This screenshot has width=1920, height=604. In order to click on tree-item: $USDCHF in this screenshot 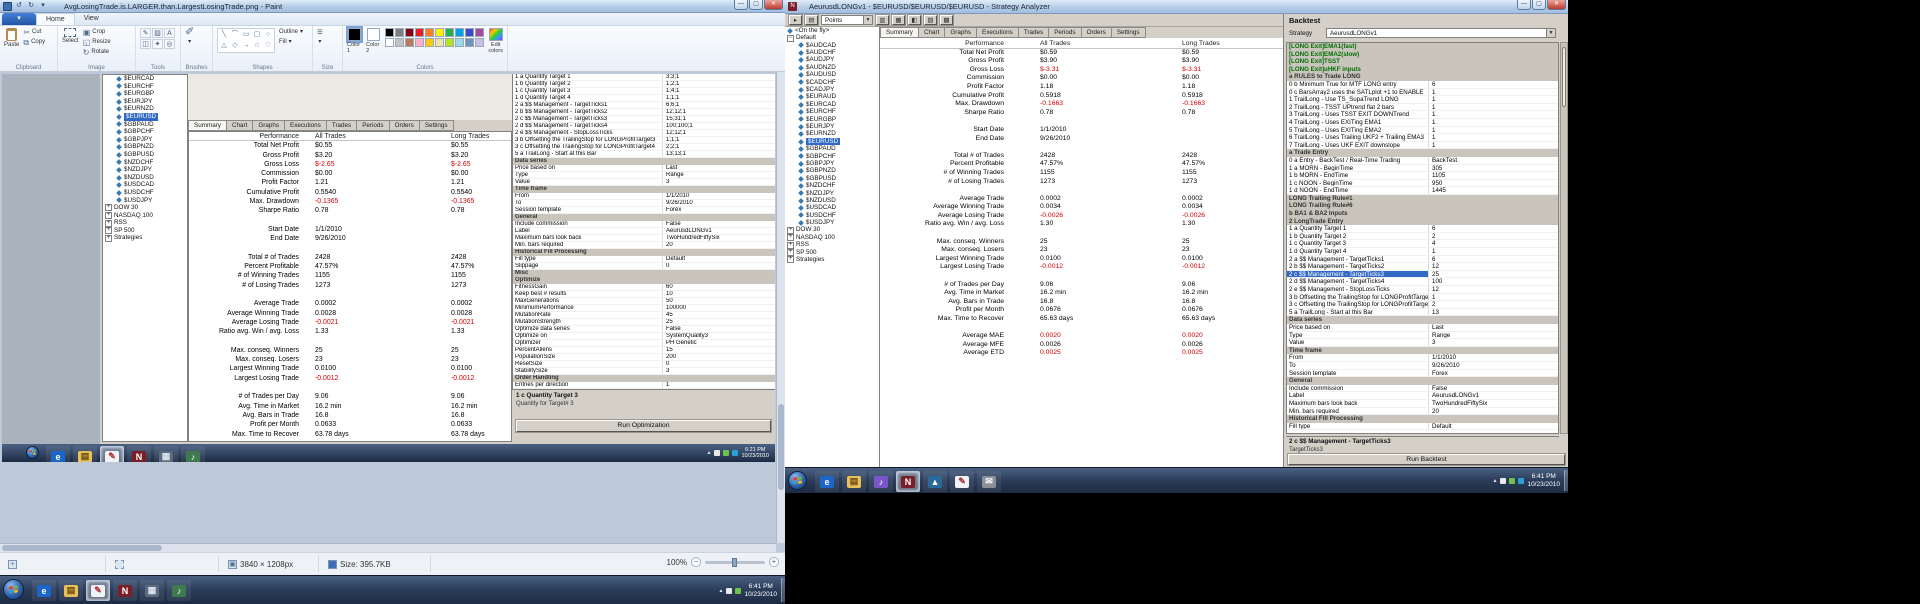, I will do `click(832, 215)`.